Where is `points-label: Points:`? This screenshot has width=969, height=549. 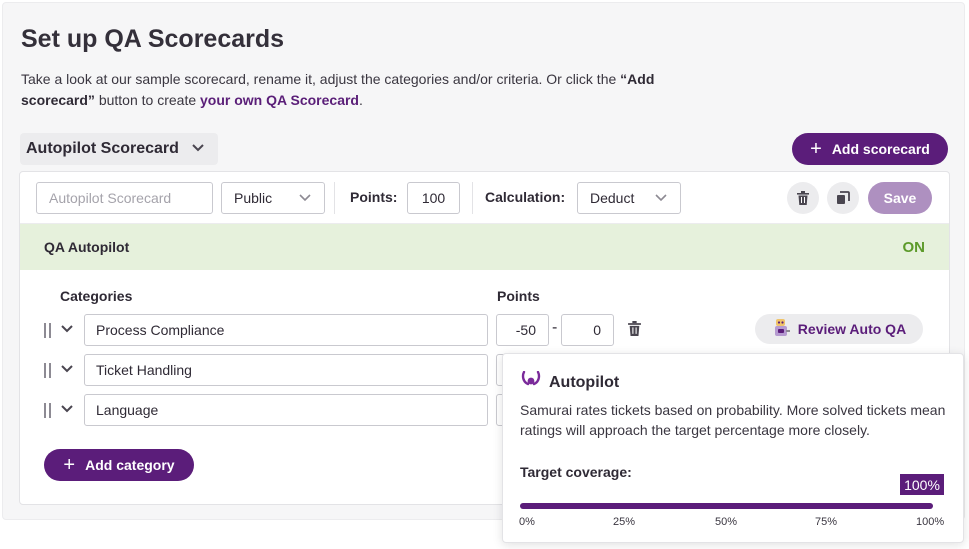
points-label: Points: is located at coordinates (374, 197).